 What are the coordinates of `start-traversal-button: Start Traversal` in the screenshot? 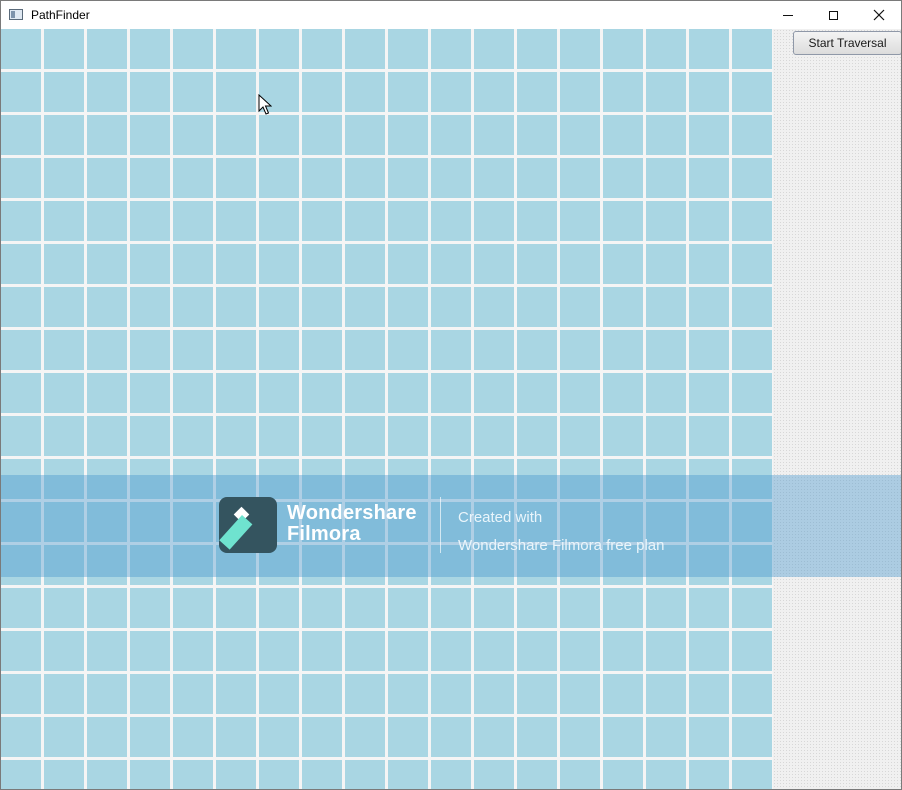 It's located at (847, 43).